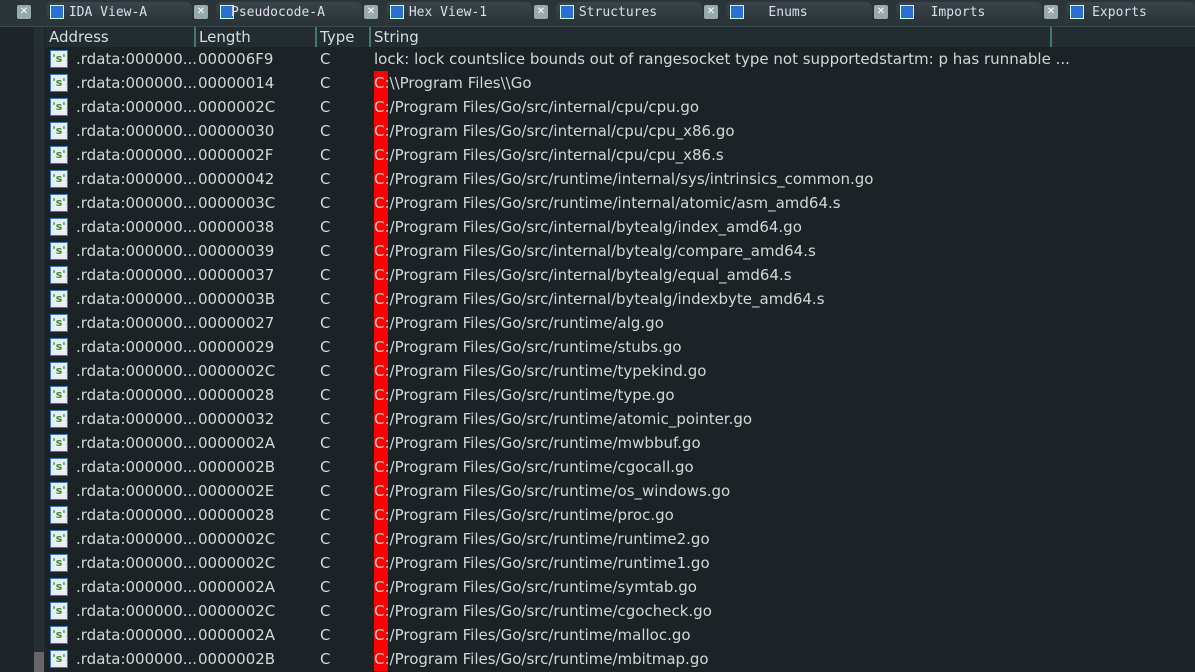 The width and height of the screenshot is (1195, 672). I want to click on column-header-empty, so click(1122, 37).